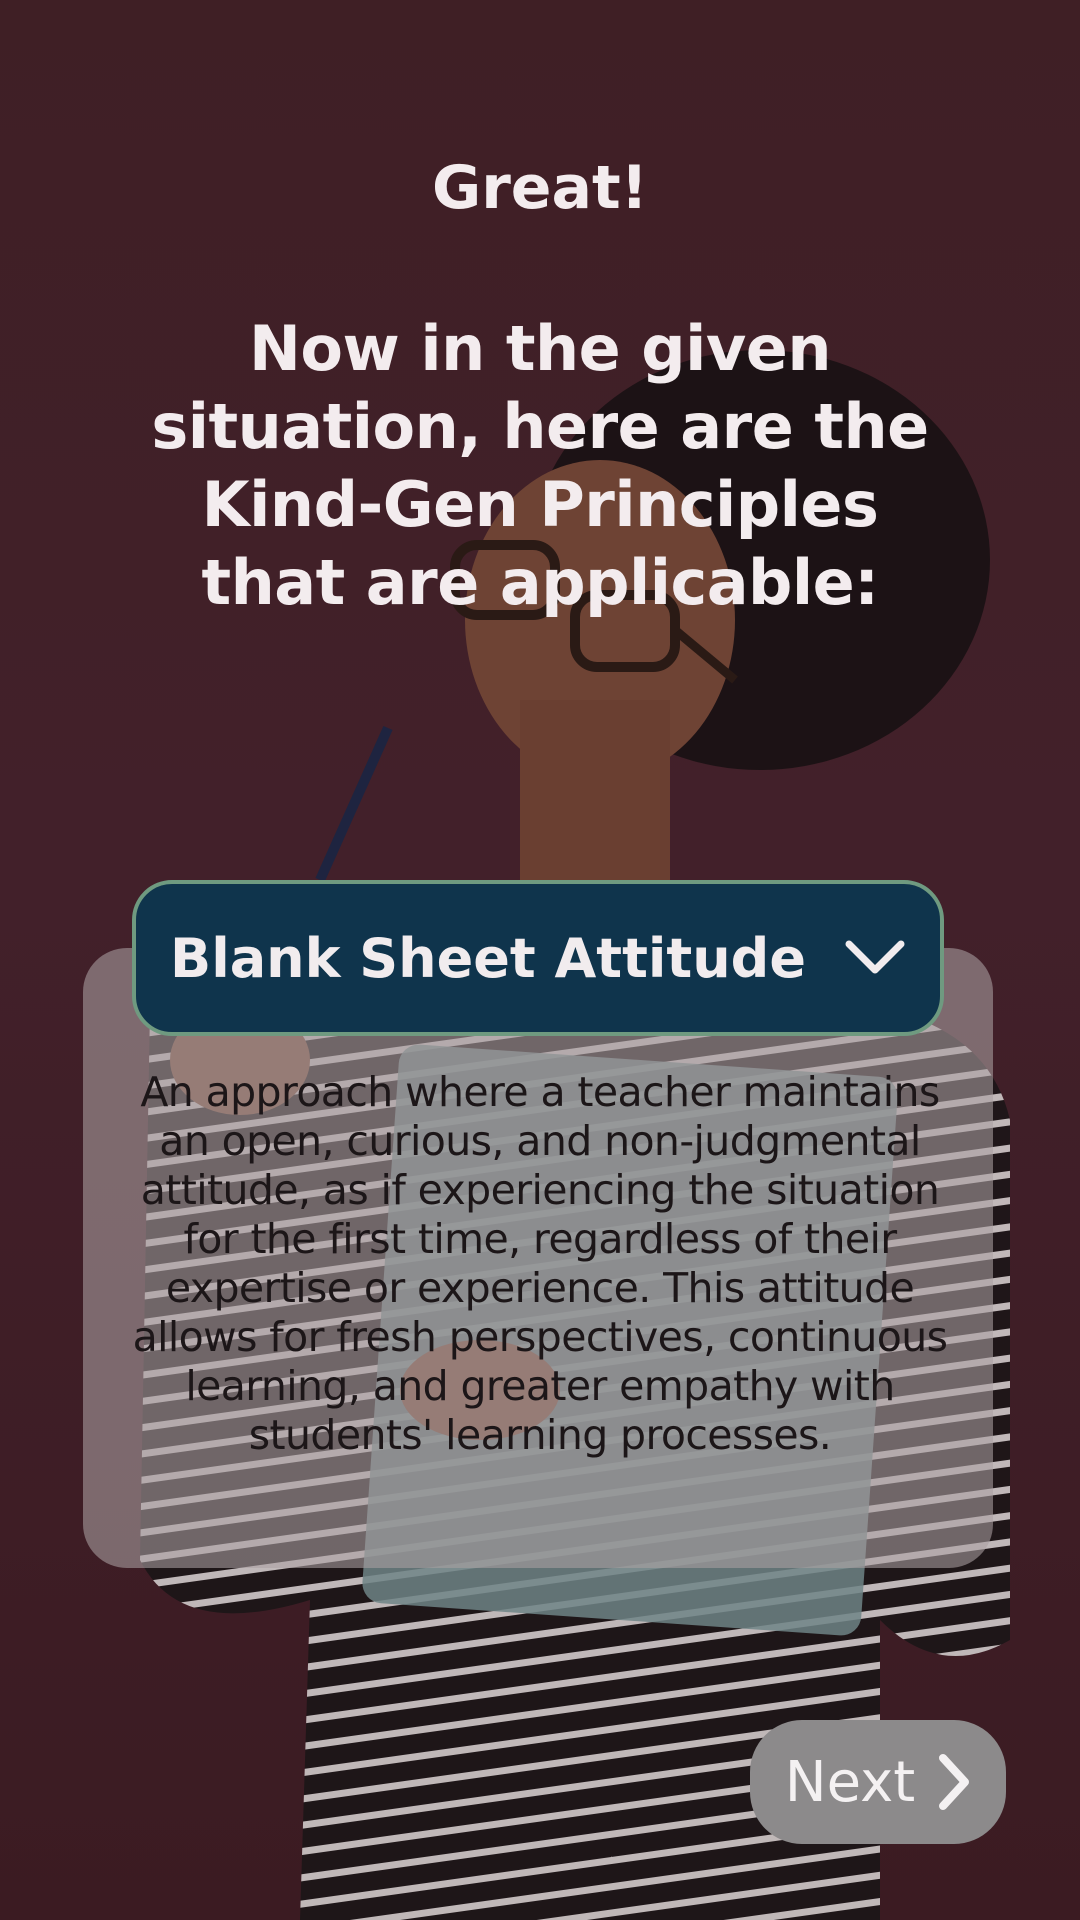 The width and height of the screenshot is (1080, 1920). I want to click on chevron-down-icon, so click(875, 957).